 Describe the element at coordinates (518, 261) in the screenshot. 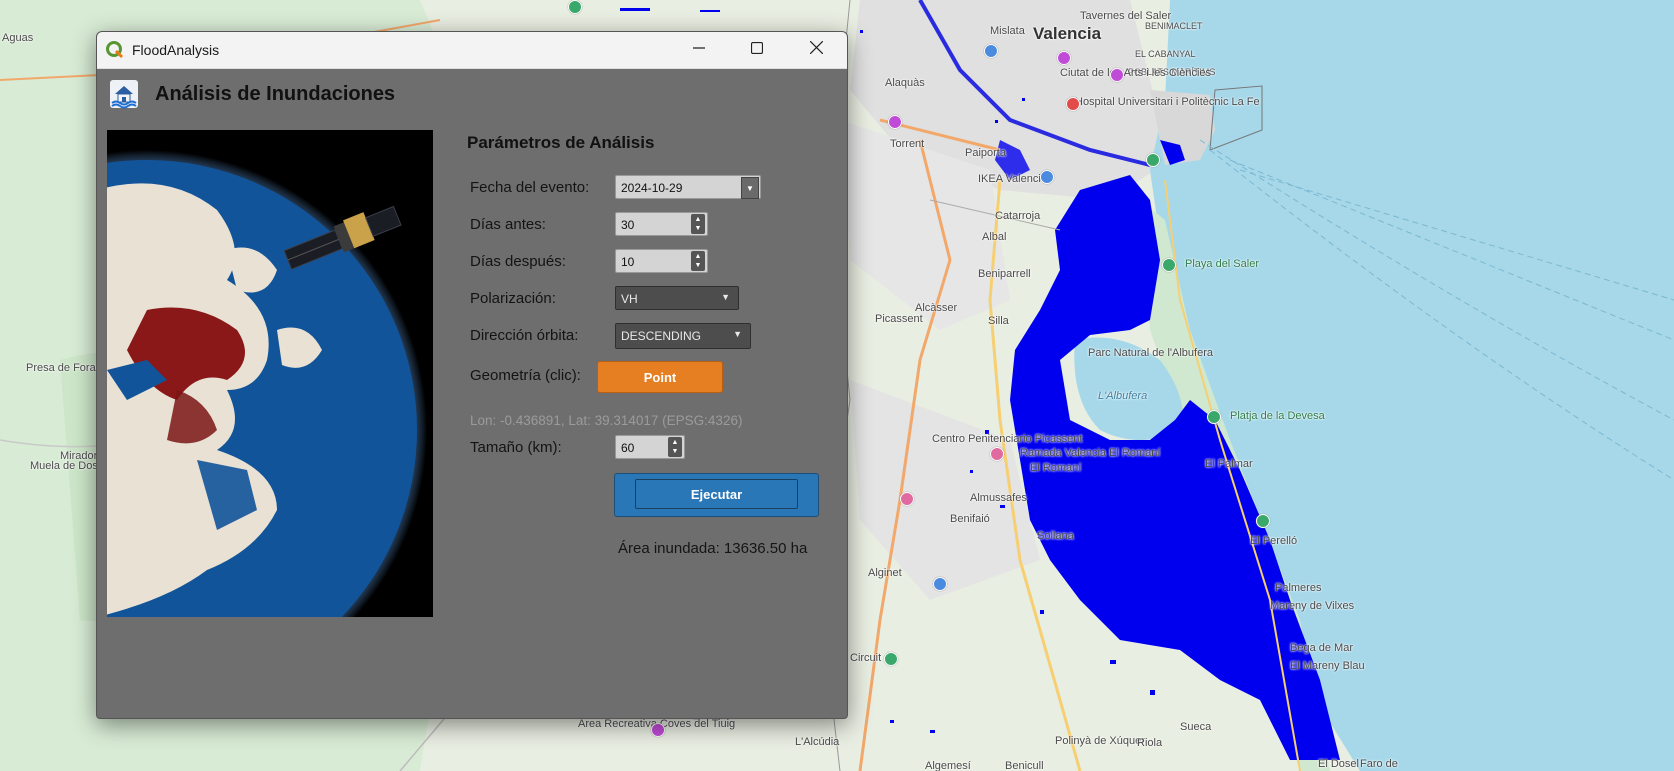

I see `dias-despues-label: Días después:` at that location.